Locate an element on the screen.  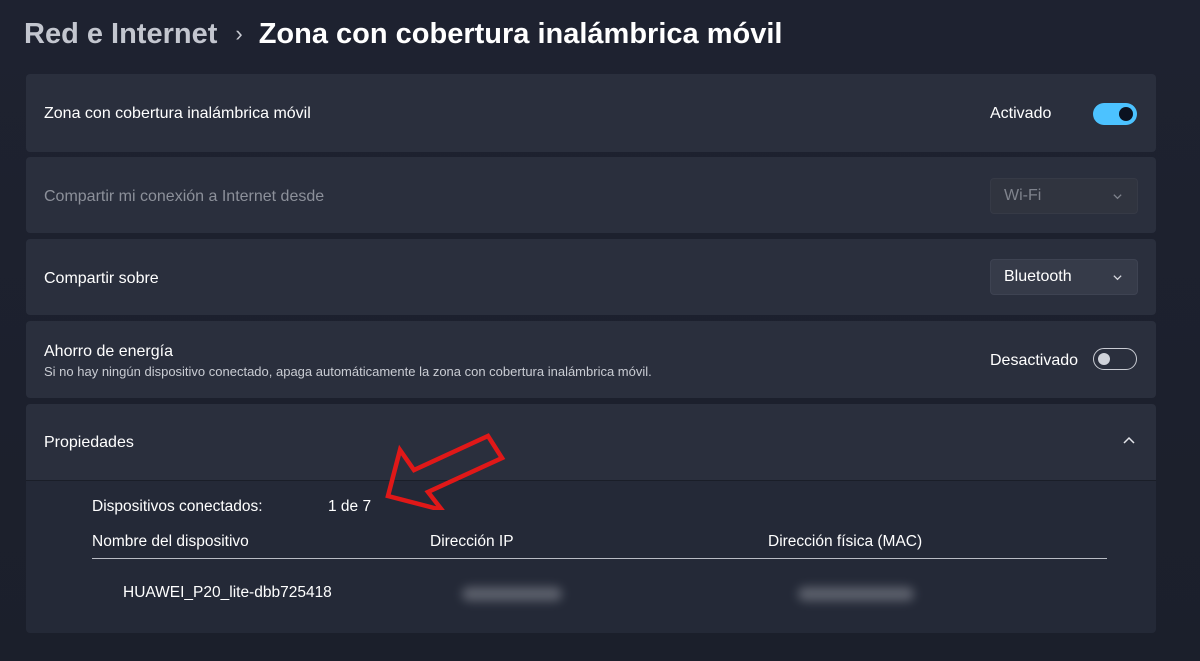
device-name-cell: HUAWEI_P20_lite-dbb725418 is located at coordinates (227, 592).